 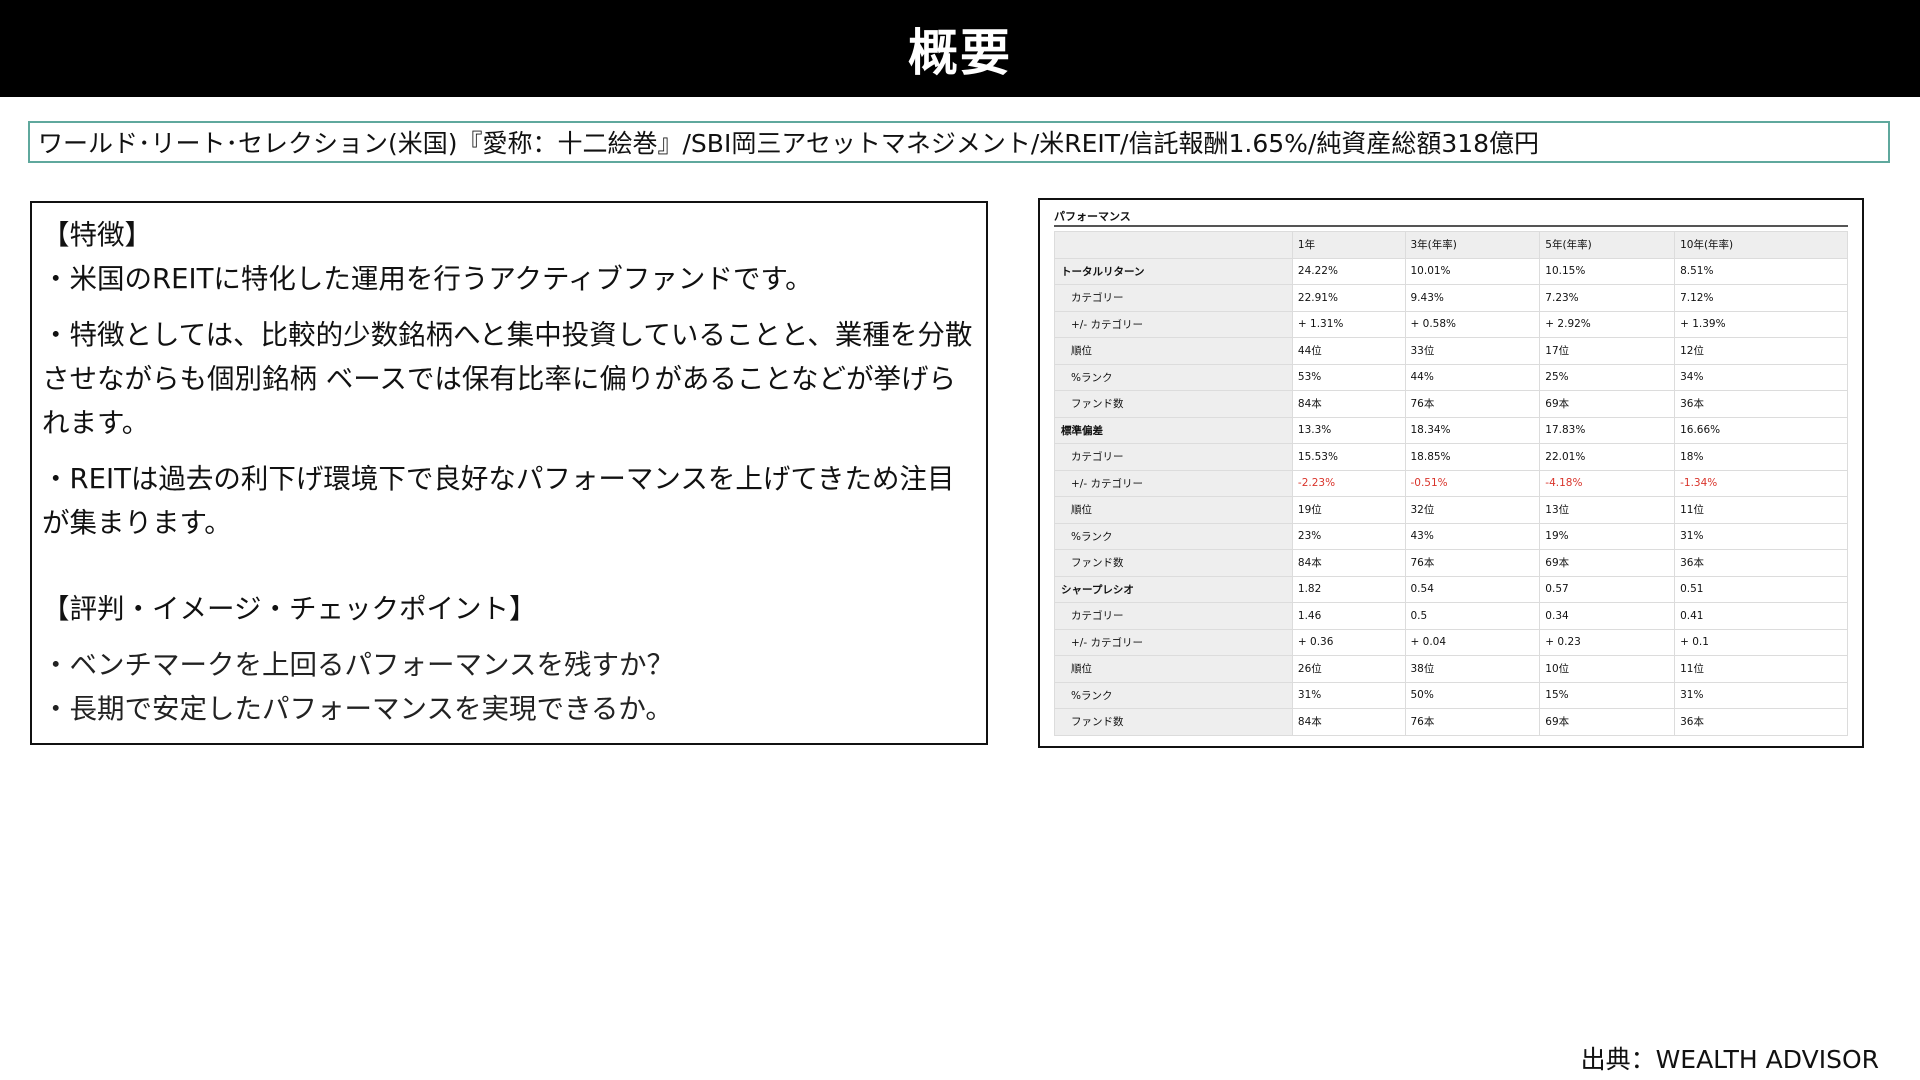 What do you see at coordinates (1451, 536) in the screenshot?
I see `table-row: %ランク 23% 43% 19% 31%` at bounding box center [1451, 536].